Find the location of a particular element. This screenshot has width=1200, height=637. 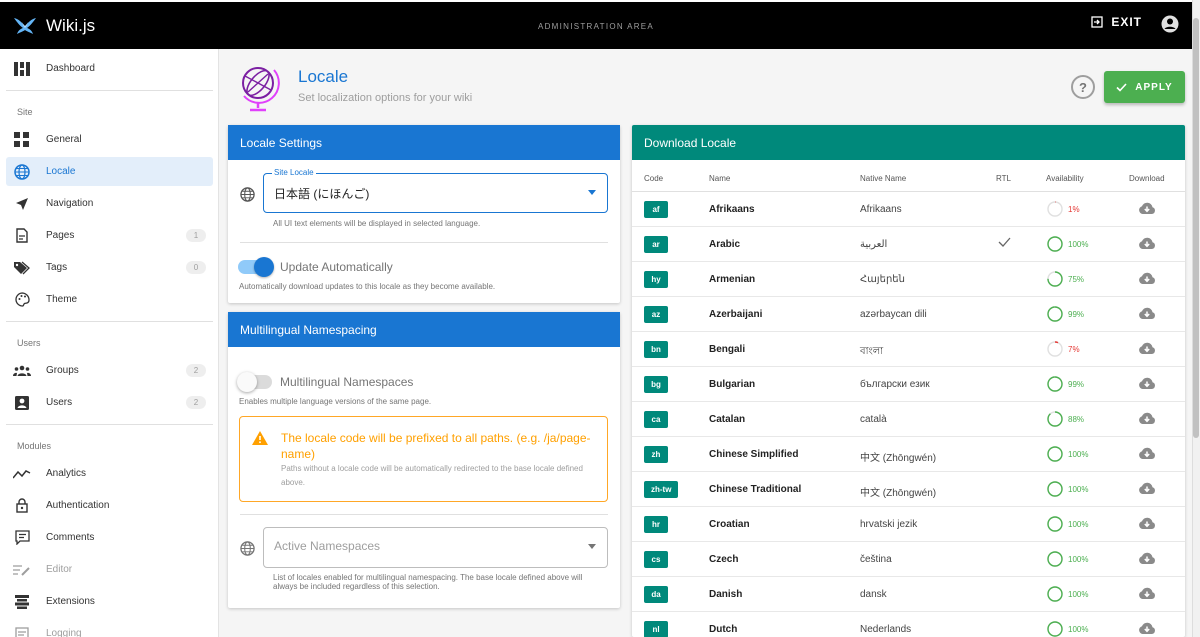

sidebar-item-label: Tags is located at coordinates (57, 267).